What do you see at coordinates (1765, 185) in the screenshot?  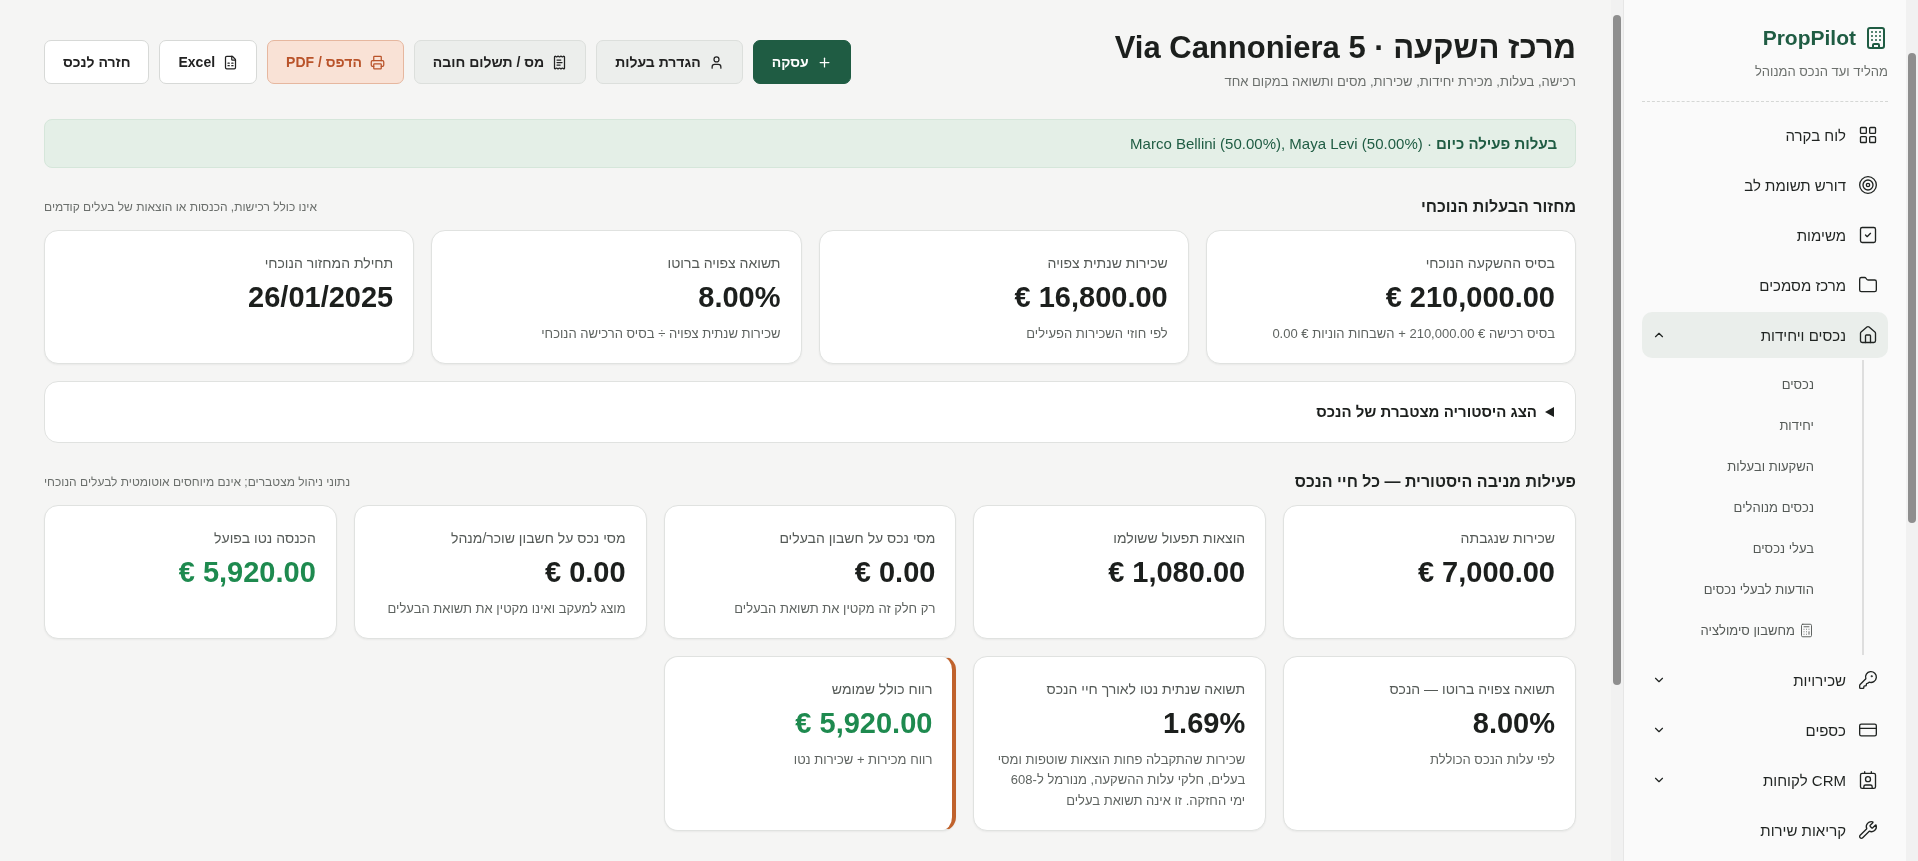 I see `nav-item: דורש תשומת לב` at bounding box center [1765, 185].